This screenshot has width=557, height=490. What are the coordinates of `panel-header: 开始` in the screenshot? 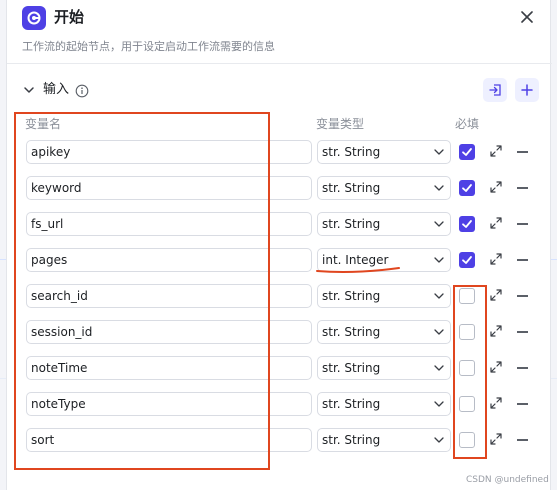 It's located at (279, 18).